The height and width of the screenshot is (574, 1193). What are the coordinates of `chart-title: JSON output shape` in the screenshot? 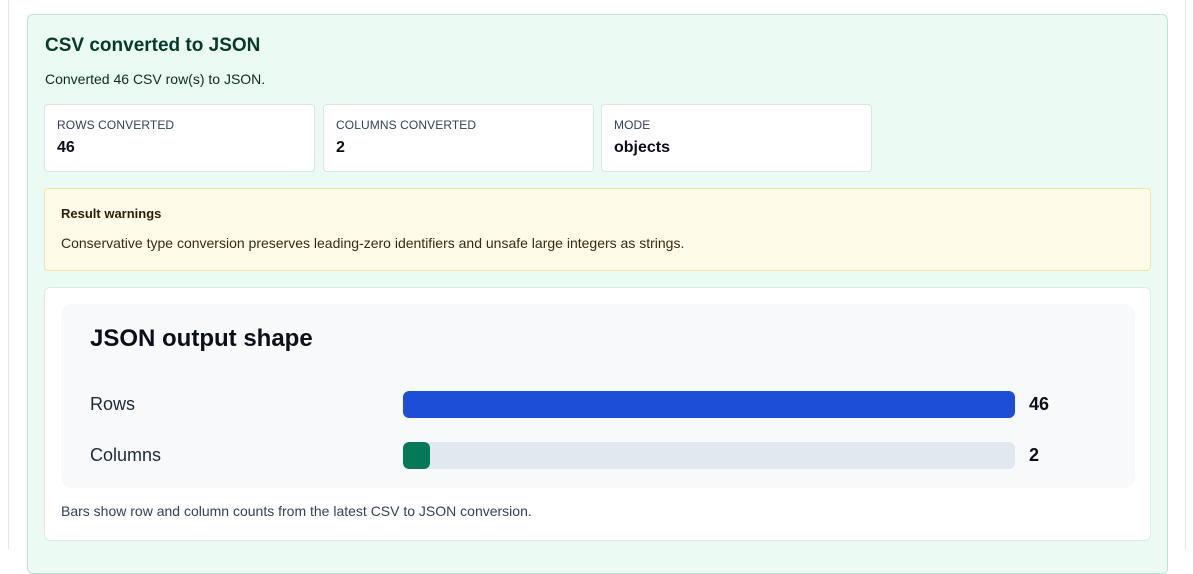 It's located at (201, 338).